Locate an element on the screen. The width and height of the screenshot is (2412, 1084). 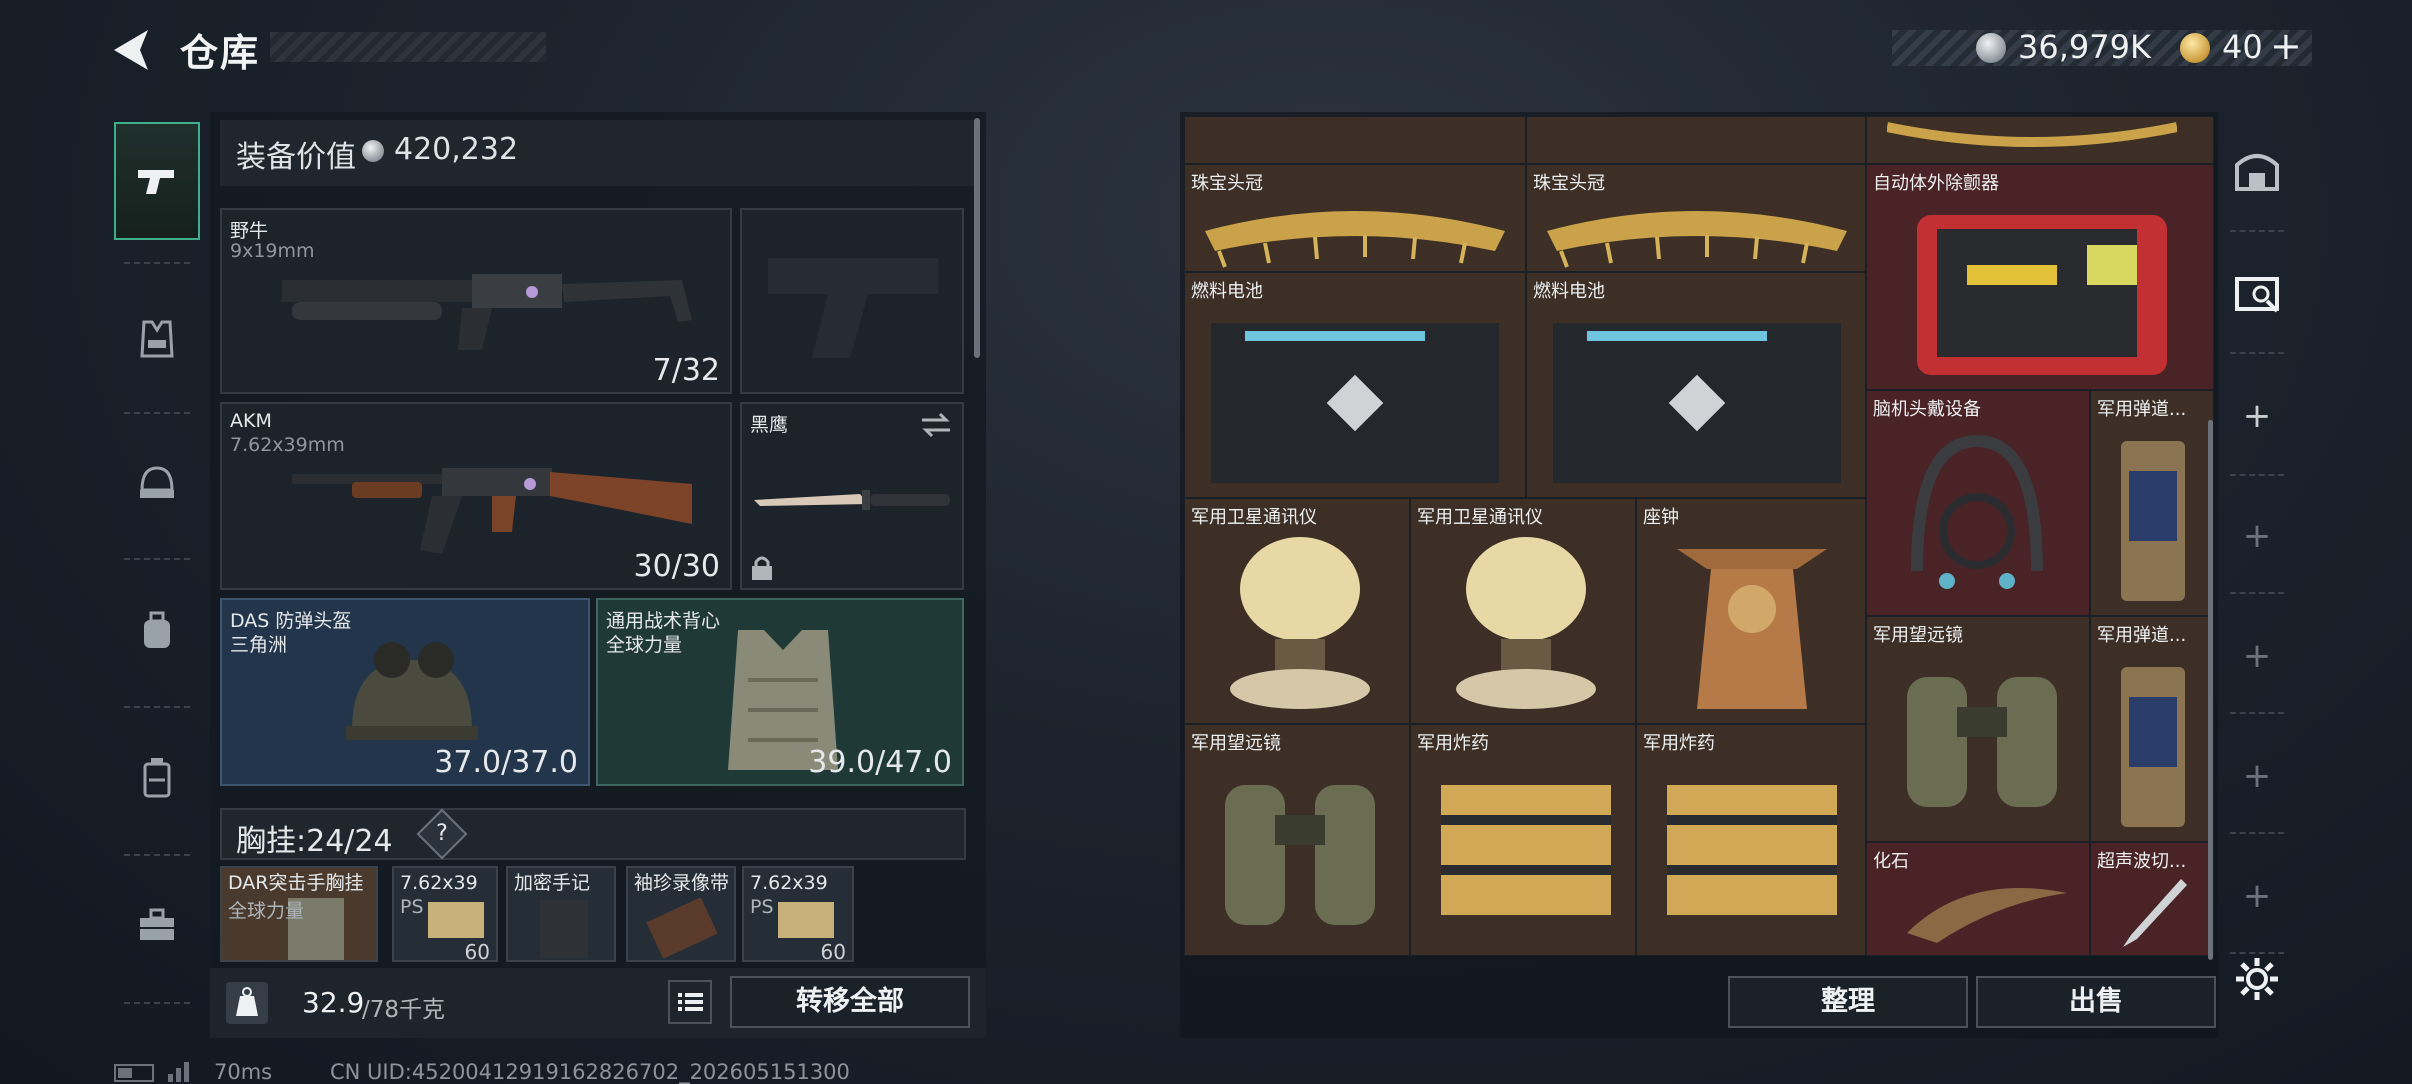
defibrillator-image is located at coordinates (2042, 295).